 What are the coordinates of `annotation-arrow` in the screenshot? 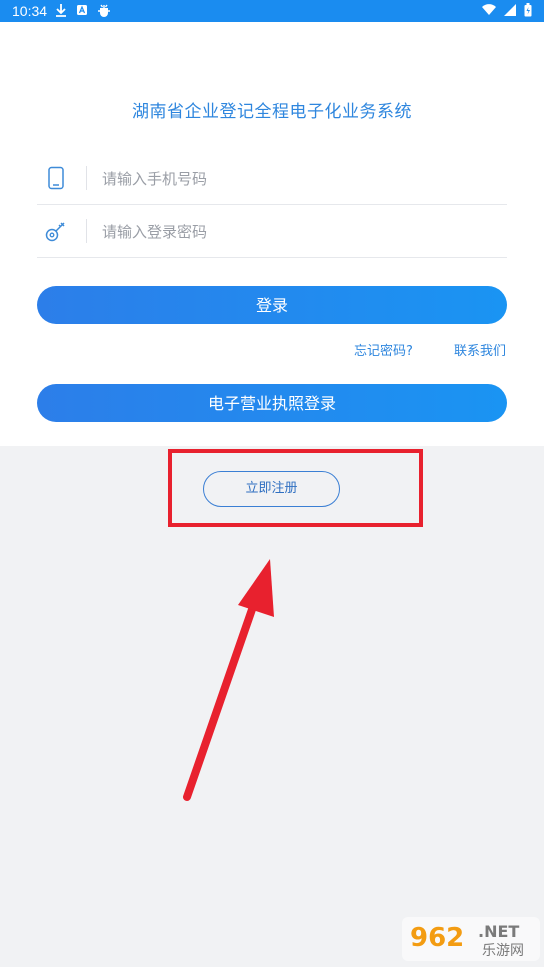 It's located at (228, 680).